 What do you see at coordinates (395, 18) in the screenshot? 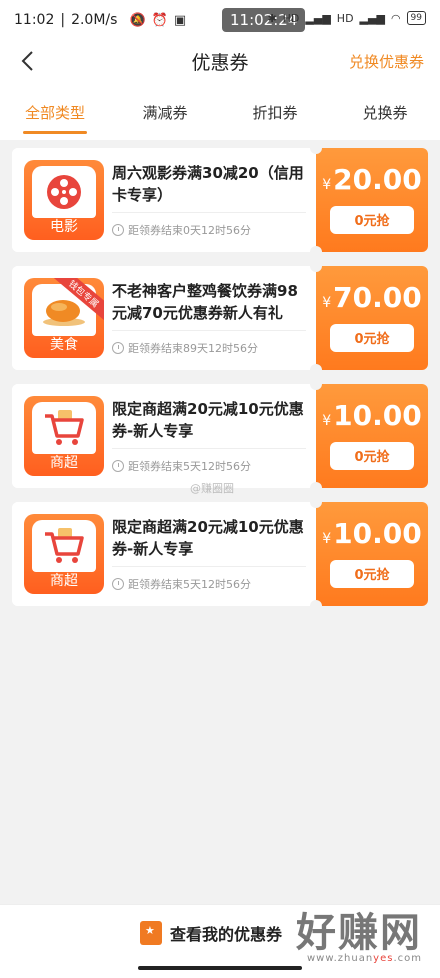
I see `wifi-icon: ◠` at bounding box center [395, 18].